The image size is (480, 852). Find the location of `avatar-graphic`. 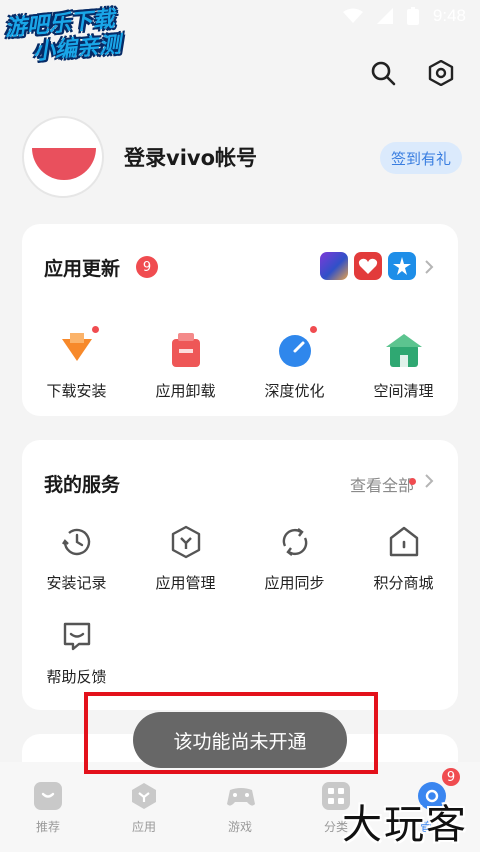

avatar-graphic is located at coordinates (64, 164).